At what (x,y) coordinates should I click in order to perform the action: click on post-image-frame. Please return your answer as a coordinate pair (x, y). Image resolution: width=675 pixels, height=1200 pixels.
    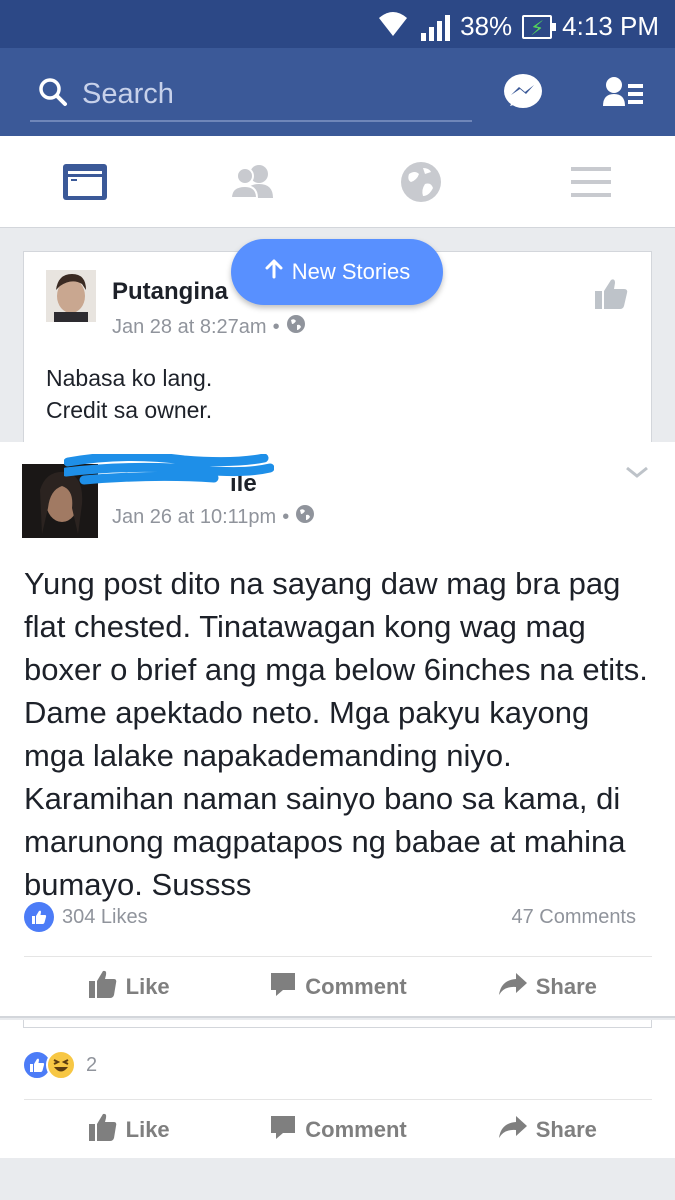
    Looking at the image, I should click on (337, 1024).